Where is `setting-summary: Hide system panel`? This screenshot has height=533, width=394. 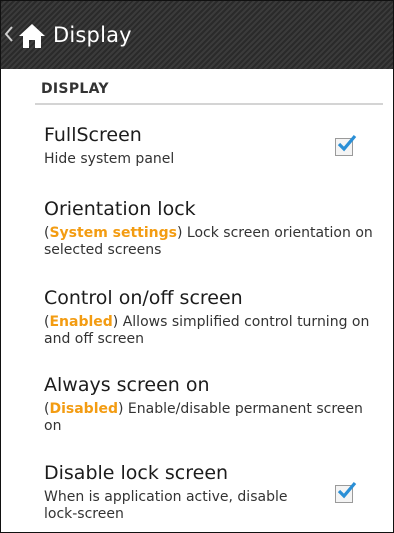
setting-summary: Hide system panel is located at coordinates (109, 159).